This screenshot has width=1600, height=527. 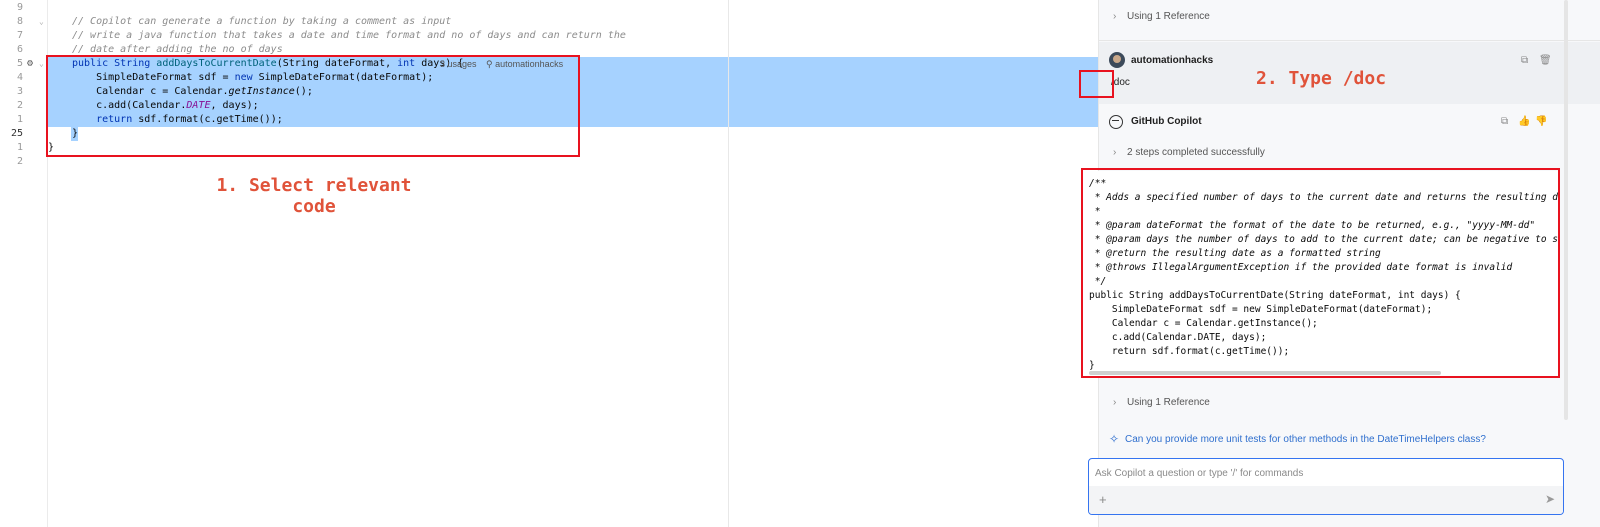 I want to click on fold-chevron-icon: ⌄, so click(x=43, y=22).